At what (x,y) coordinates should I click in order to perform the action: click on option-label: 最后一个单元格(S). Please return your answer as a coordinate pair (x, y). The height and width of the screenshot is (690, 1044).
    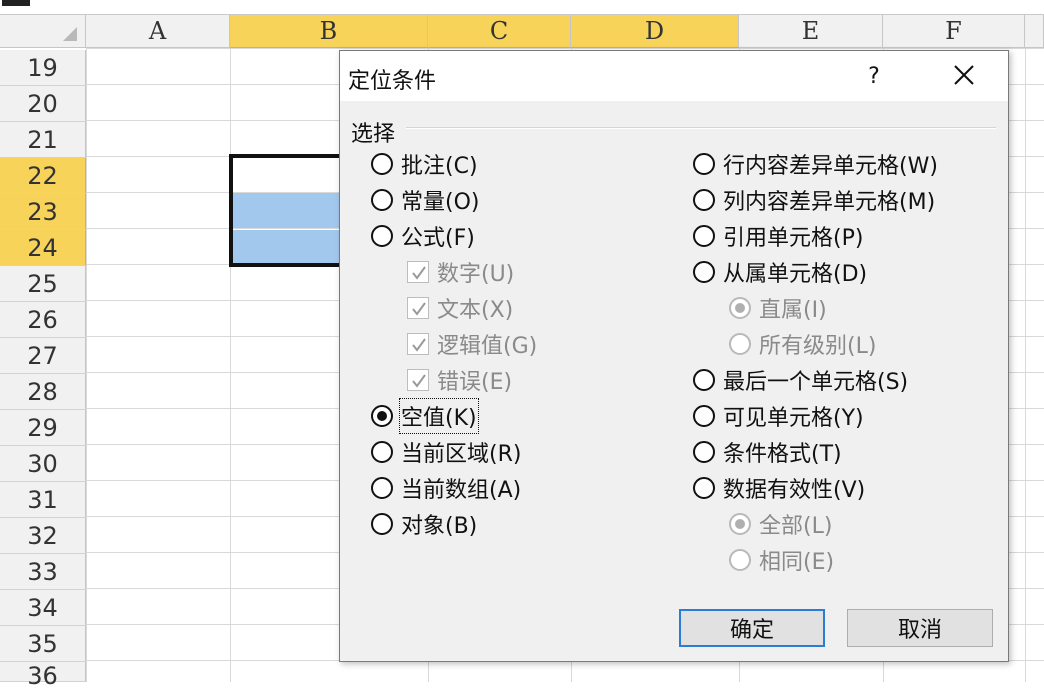
    Looking at the image, I should click on (816, 382).